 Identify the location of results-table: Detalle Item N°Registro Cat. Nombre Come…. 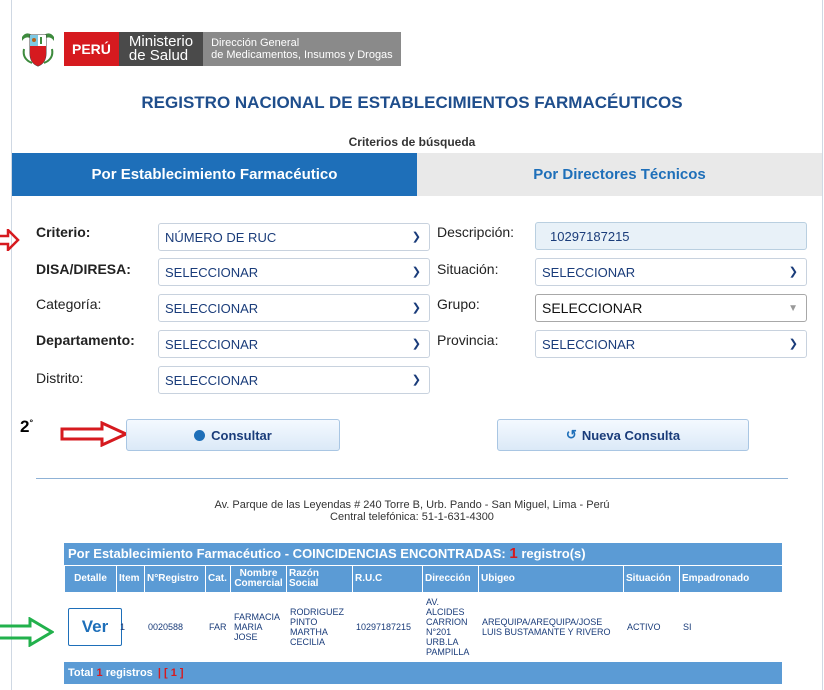
(423, 613).